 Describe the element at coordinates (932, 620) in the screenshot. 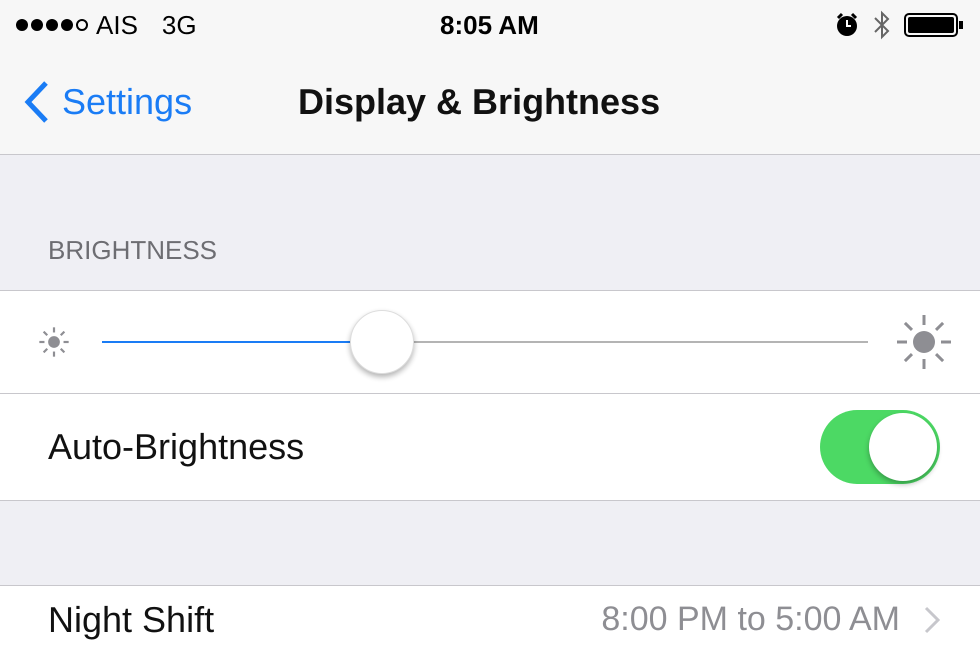

I see `chevron-right-icon` at that location.